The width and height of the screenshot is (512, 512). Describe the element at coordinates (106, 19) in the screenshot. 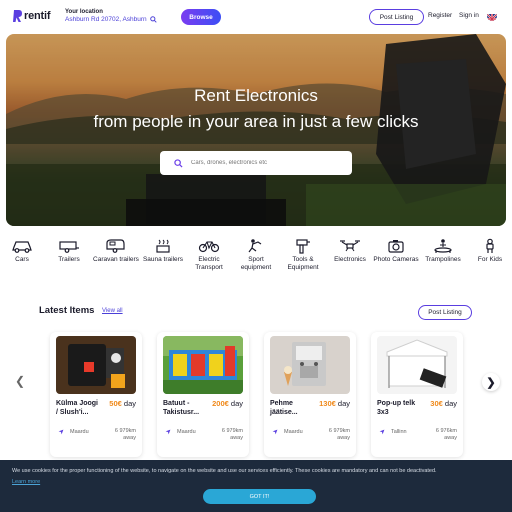

I see `location-value: Ashburn Rd 20702, Ashburn` at that location.